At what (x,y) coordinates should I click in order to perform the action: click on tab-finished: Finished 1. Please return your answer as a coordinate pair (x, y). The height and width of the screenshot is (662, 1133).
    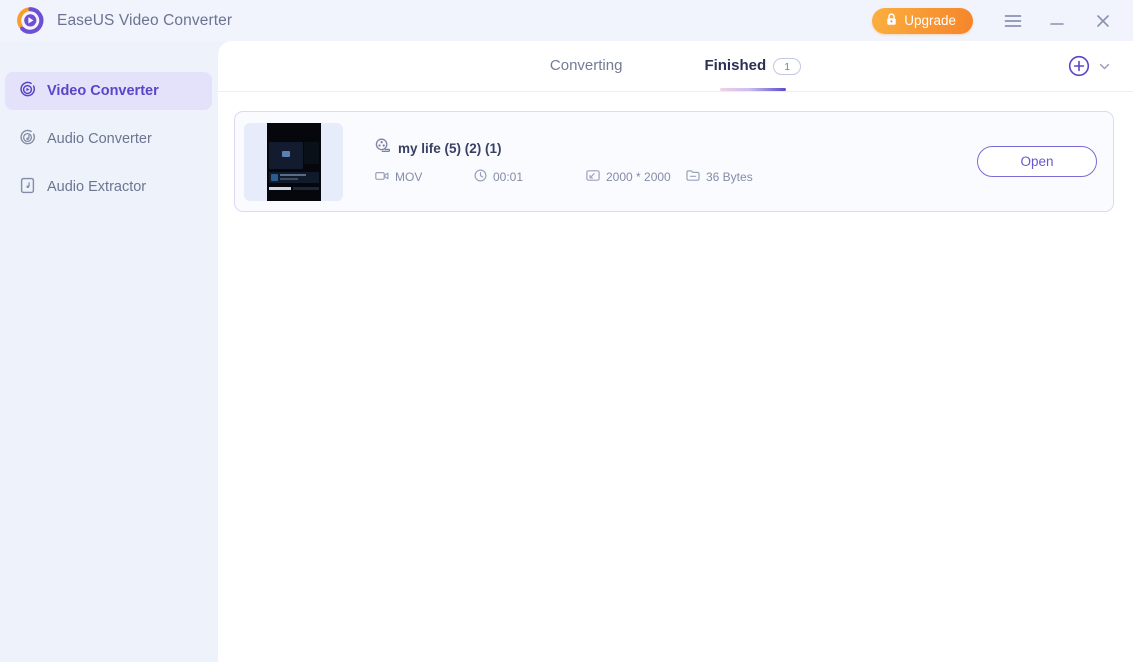
    Looking at the image, I should click on (753, 74).